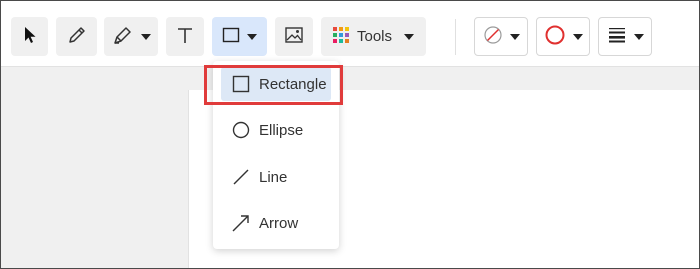 This screenshot has width=700, height=269. I want to click on highlighter-icon, so click(123, 37).